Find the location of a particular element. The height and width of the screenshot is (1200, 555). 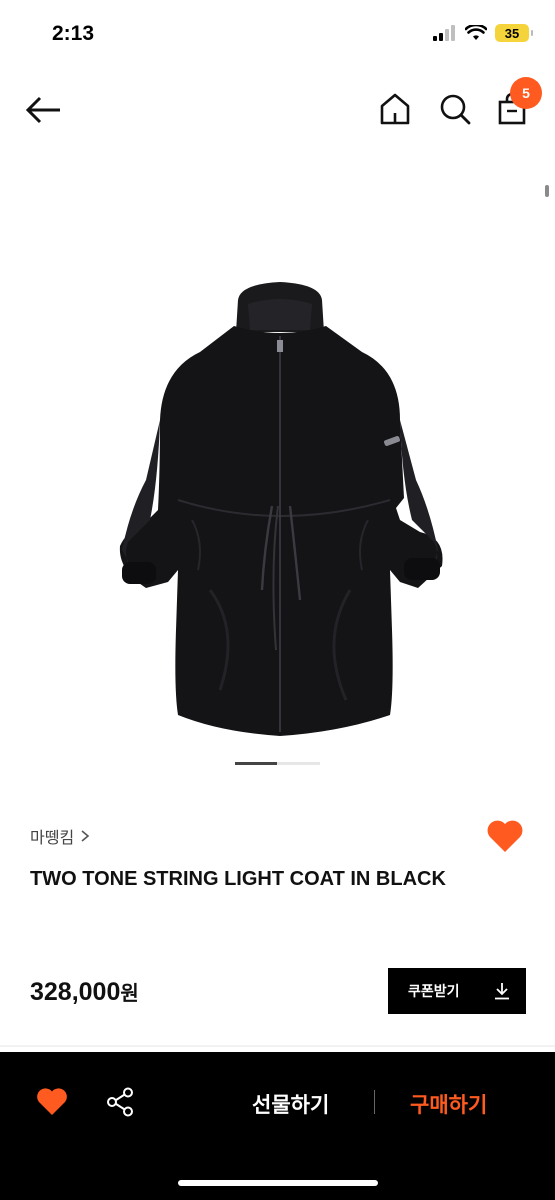

bottom-action-bar is located at coordinates (277, 1126).